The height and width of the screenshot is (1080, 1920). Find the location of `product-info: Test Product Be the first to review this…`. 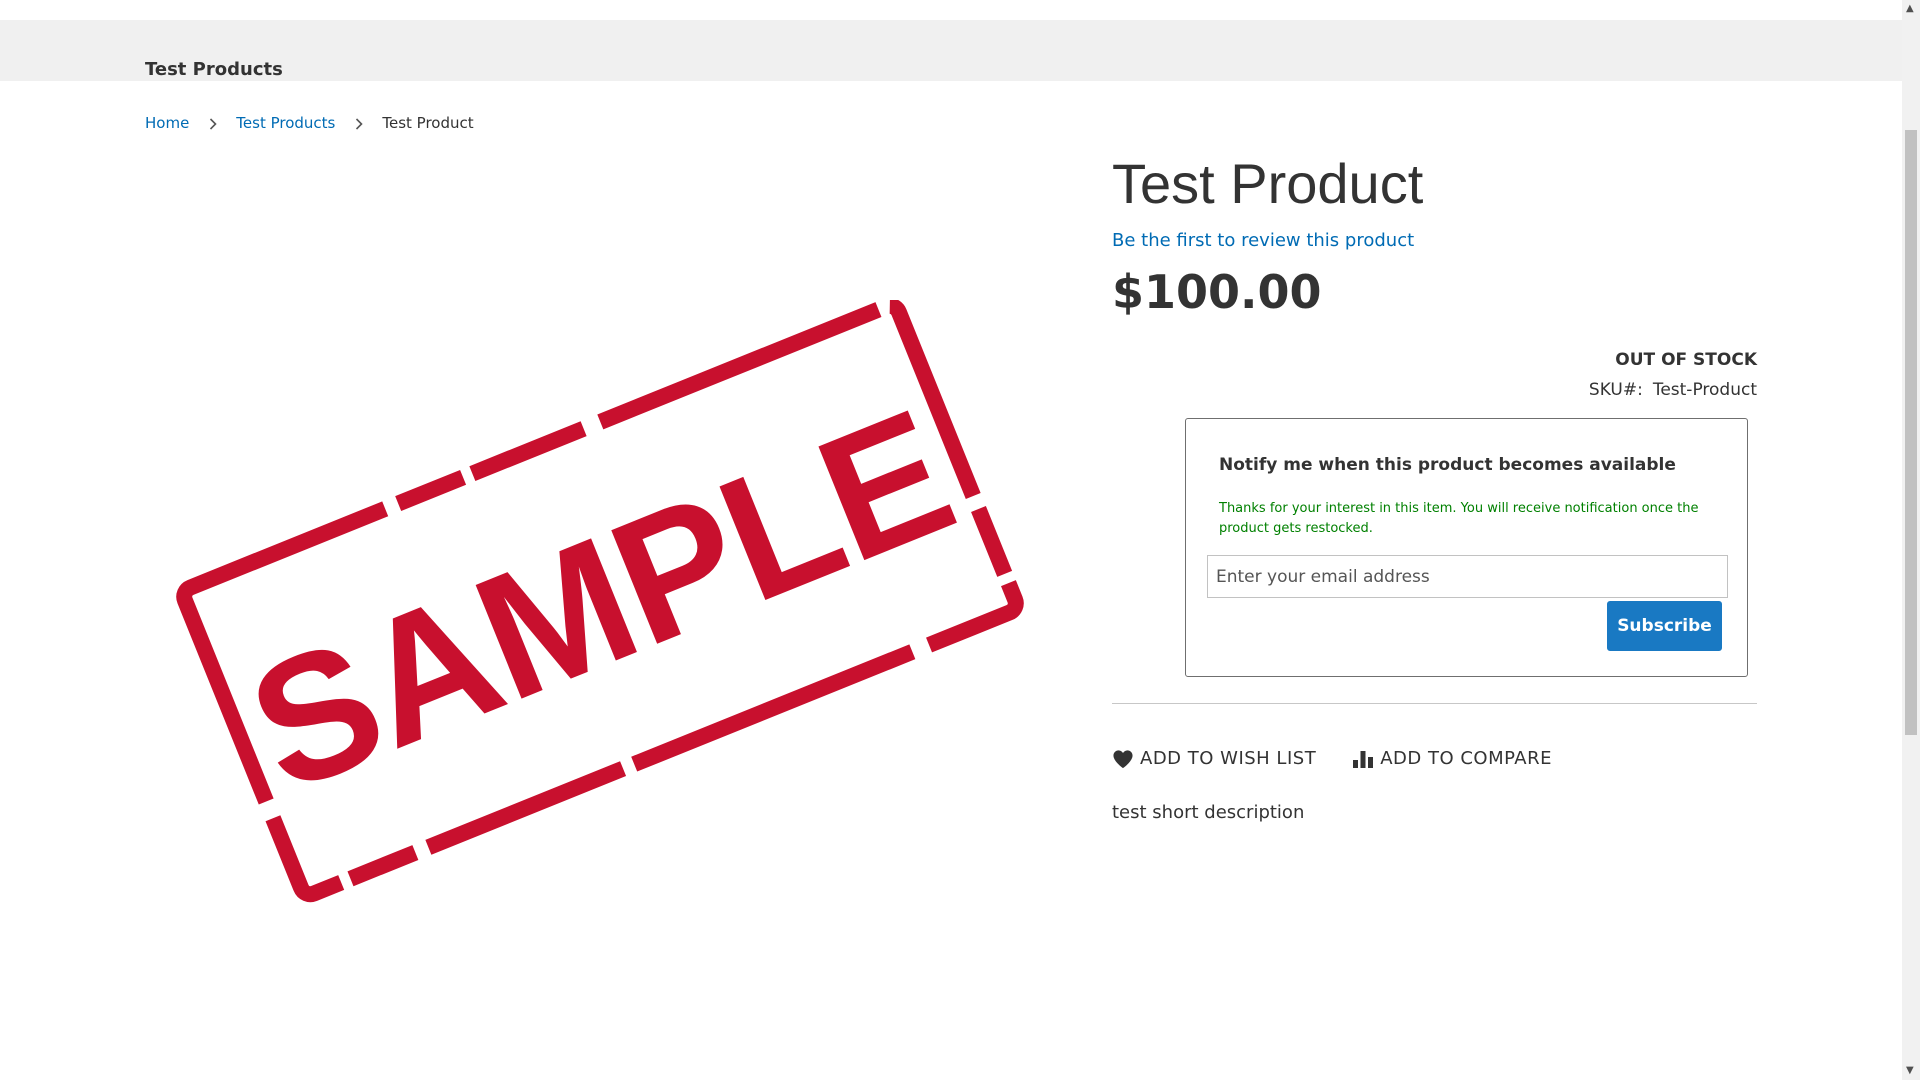

product-info: Test Product Be the first to review this… is located at coordinates (1434, 234).